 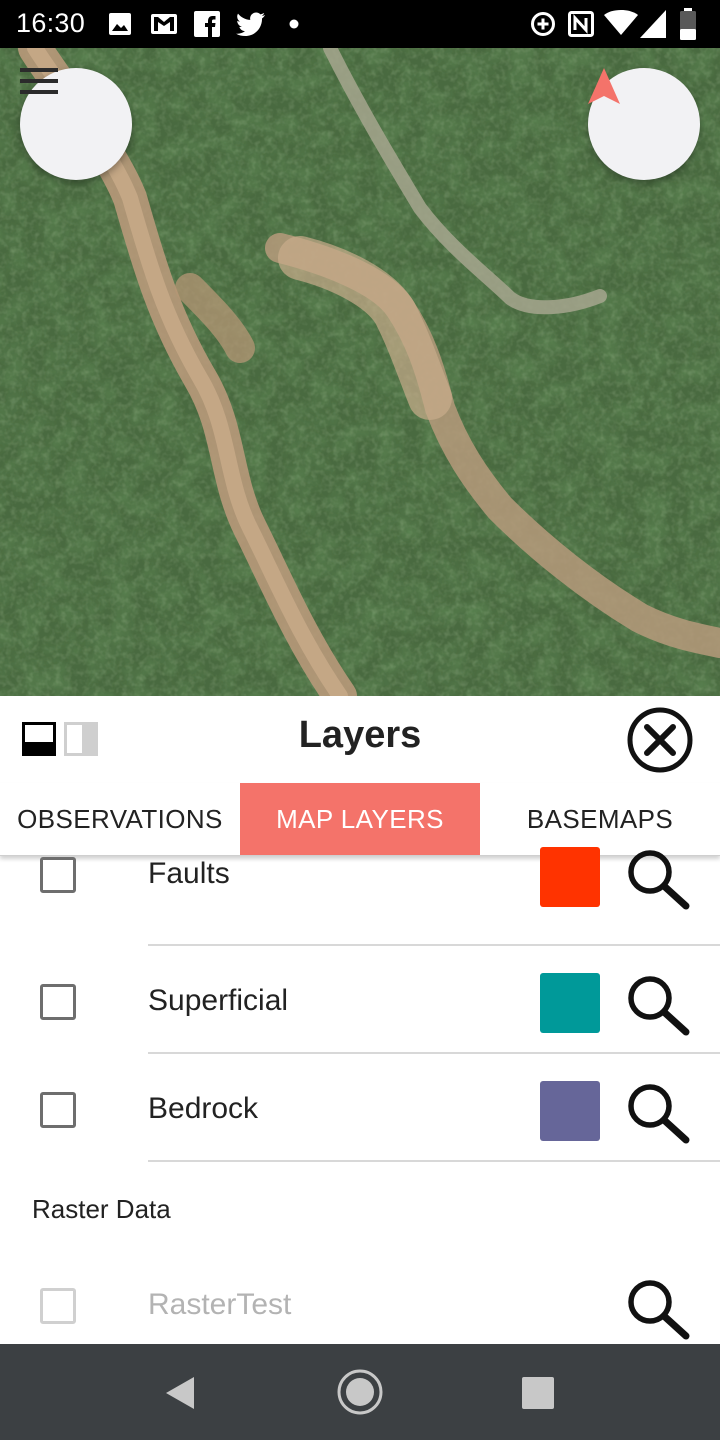 What do you see at coordinates (58, 875) in the screenshot?
I see `layer-checkbox-faults` at bounding box center [58, 875].